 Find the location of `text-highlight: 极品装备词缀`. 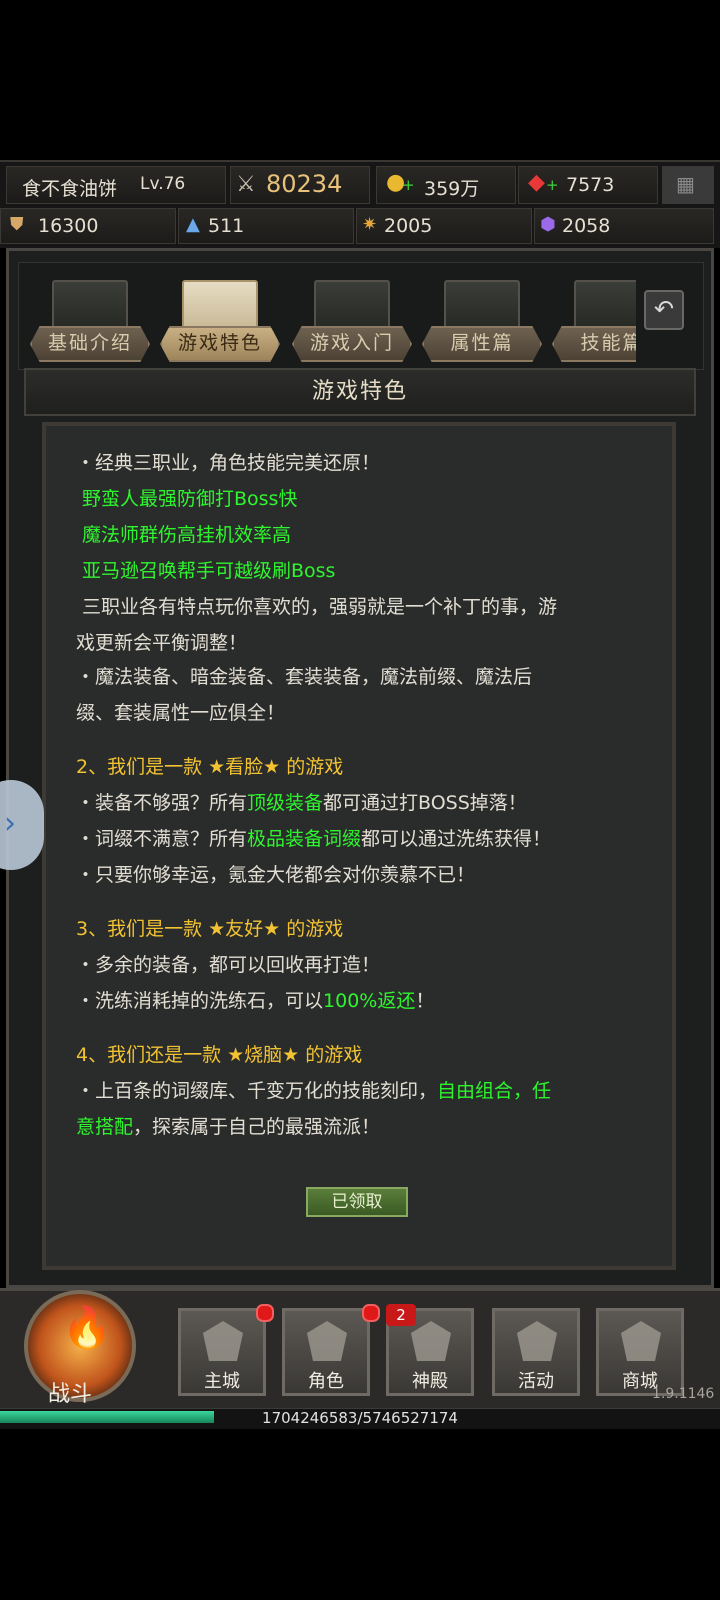

text-highlight: 极品装备词缀 is located at coordinates (304, 839).